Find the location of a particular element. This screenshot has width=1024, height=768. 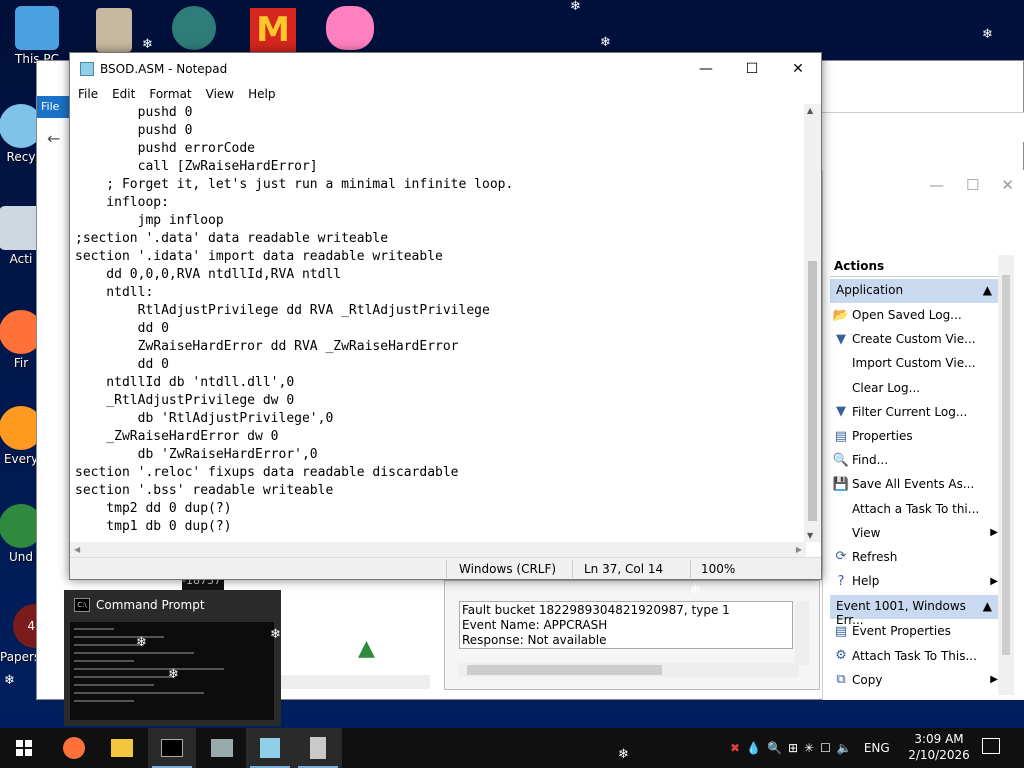

scroll-left-icon: ◀ is located at coordinates (77, 549).